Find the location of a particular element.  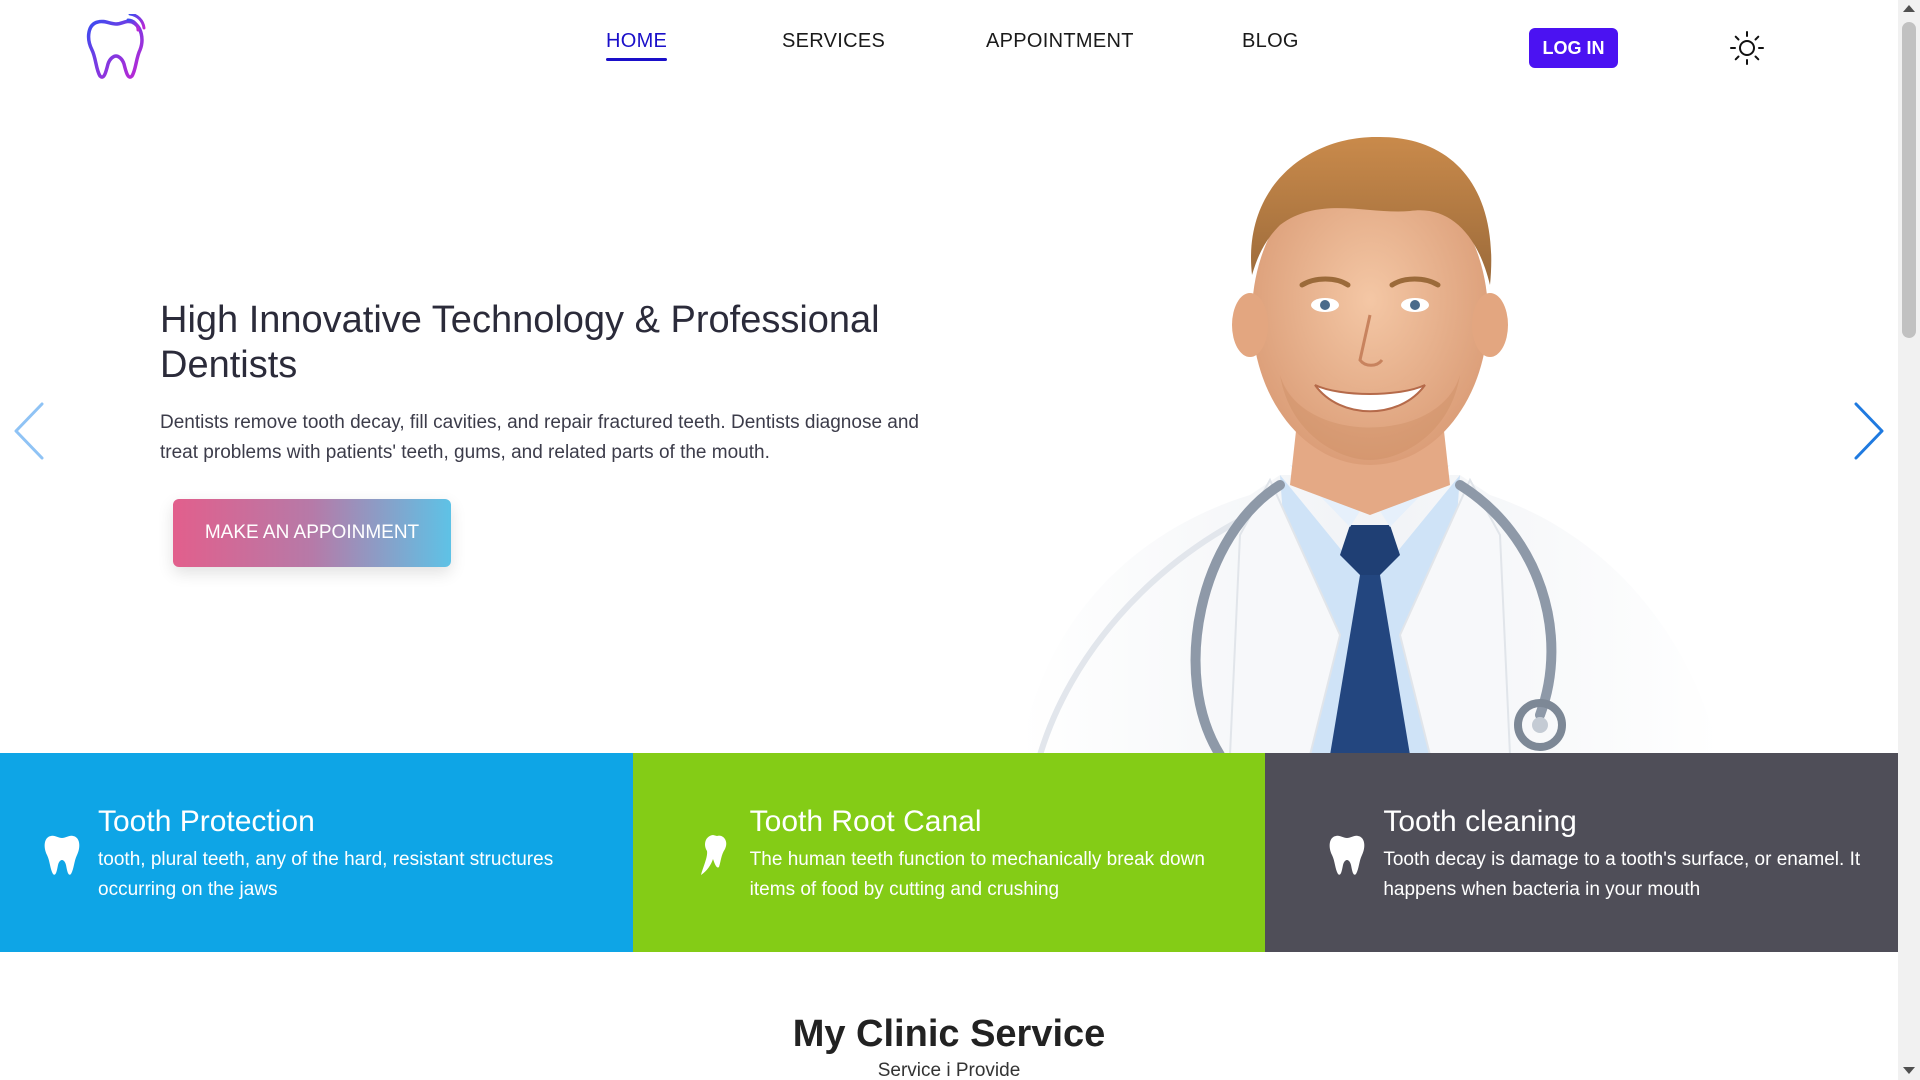

nav-item-blog: BLOG is located at coordinates (1270, 41).